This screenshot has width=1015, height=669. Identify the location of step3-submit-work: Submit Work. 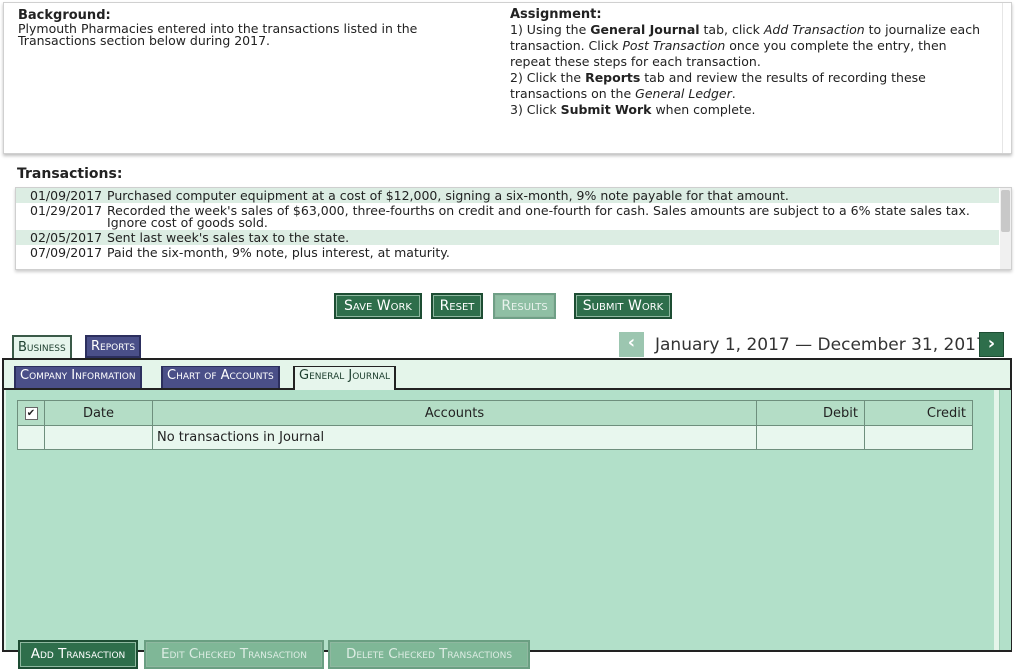
(606, 109).